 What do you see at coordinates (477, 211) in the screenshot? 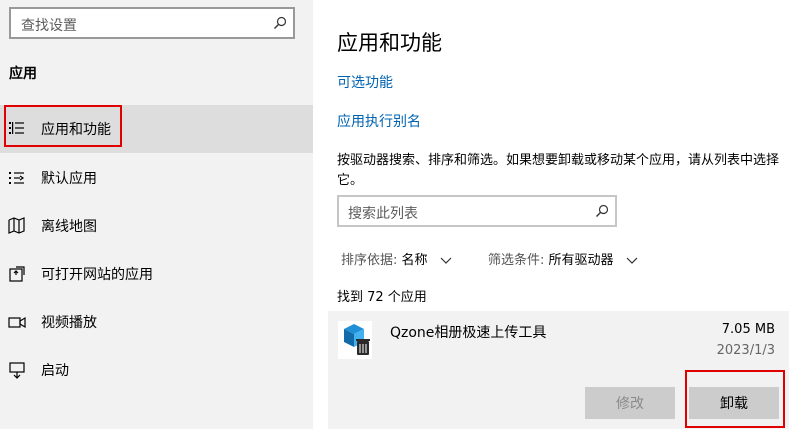
I see `list-search-input: 搜索此列表` at bounding box center [477, 211].